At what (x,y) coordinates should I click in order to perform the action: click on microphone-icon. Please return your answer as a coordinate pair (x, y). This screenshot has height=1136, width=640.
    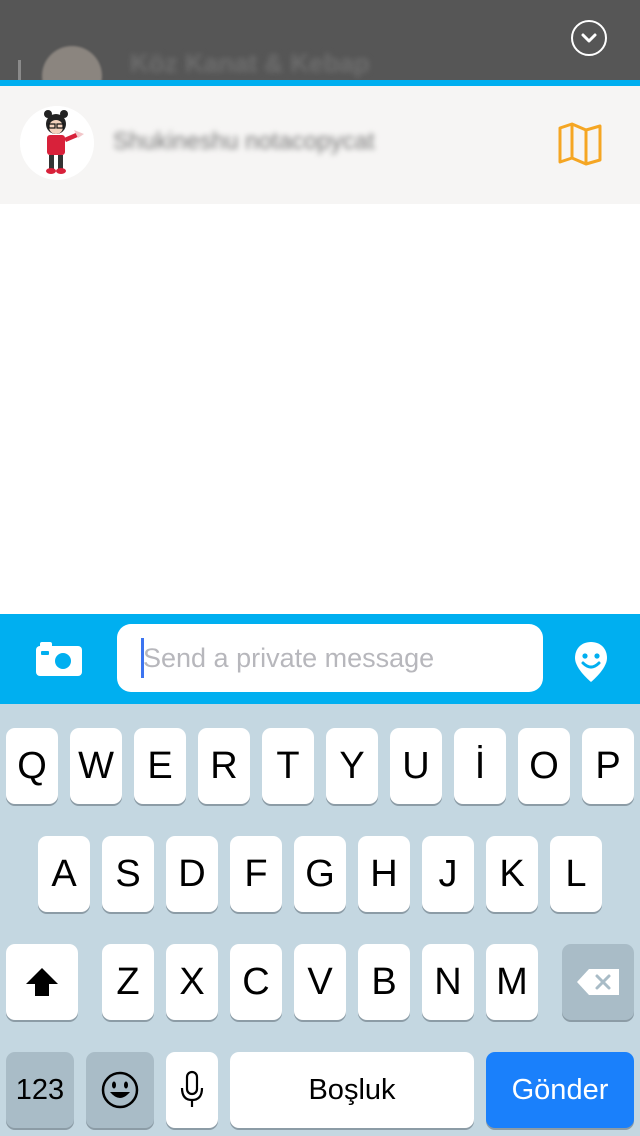
    Looking at the image, I should click on (192, 1088).